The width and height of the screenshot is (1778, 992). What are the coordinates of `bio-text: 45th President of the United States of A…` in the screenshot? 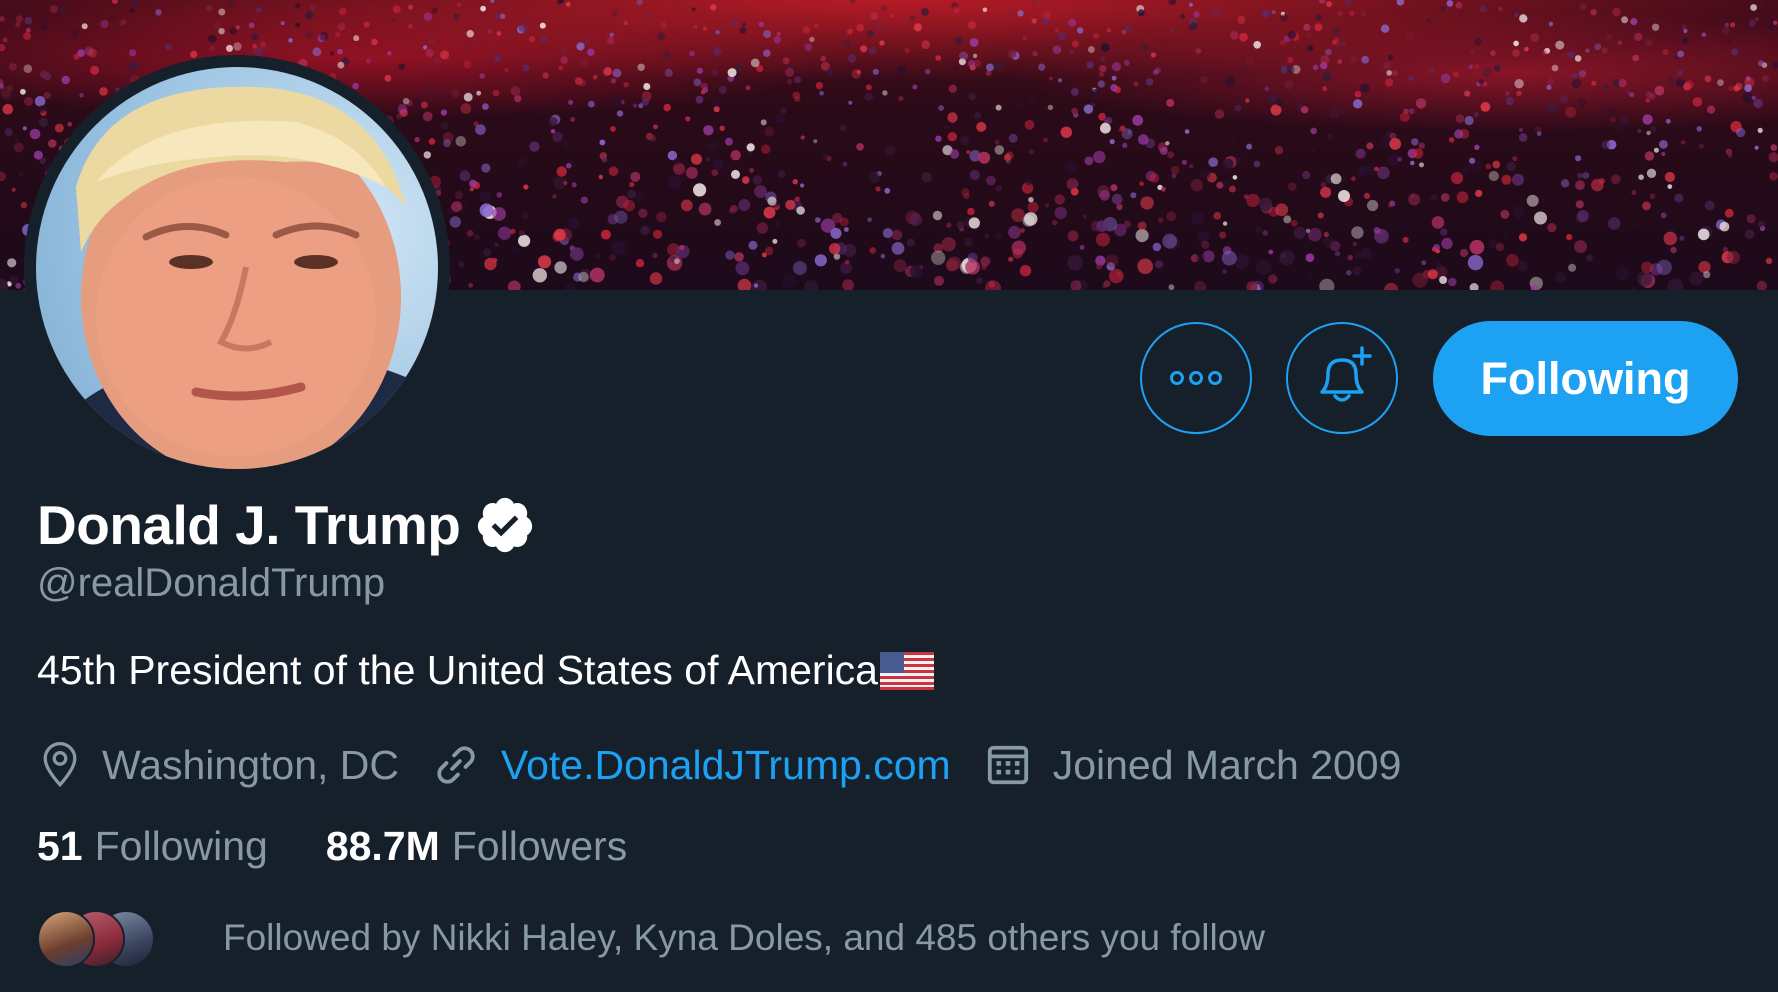 It's located at (457, 670).